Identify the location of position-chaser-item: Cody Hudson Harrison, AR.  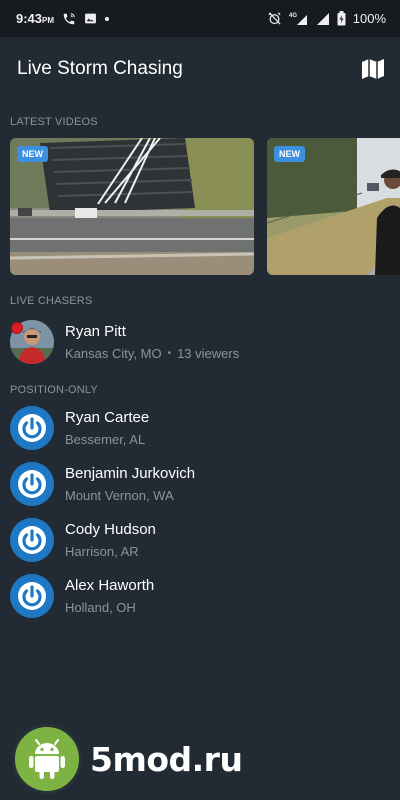
(200, 540).